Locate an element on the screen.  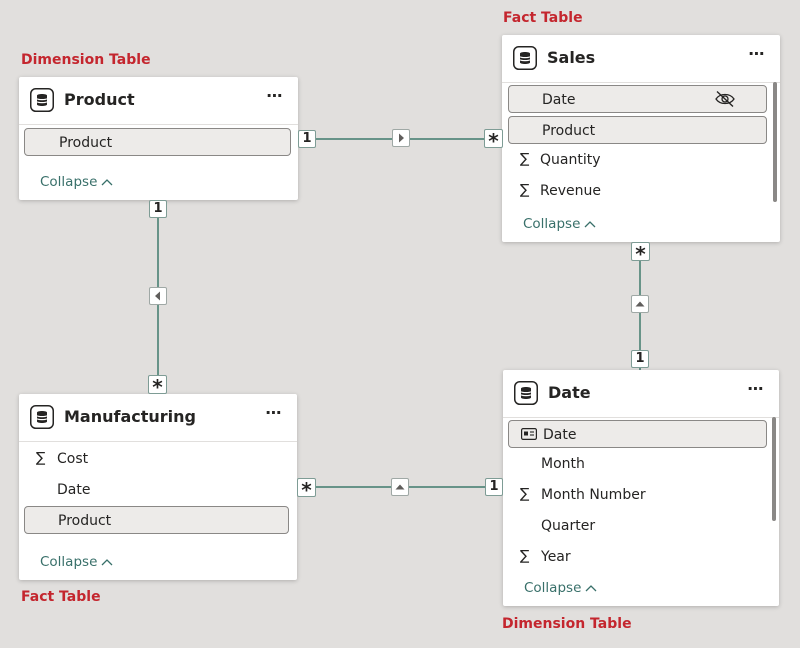
table-title: Date is located at coordinates (569, 392).